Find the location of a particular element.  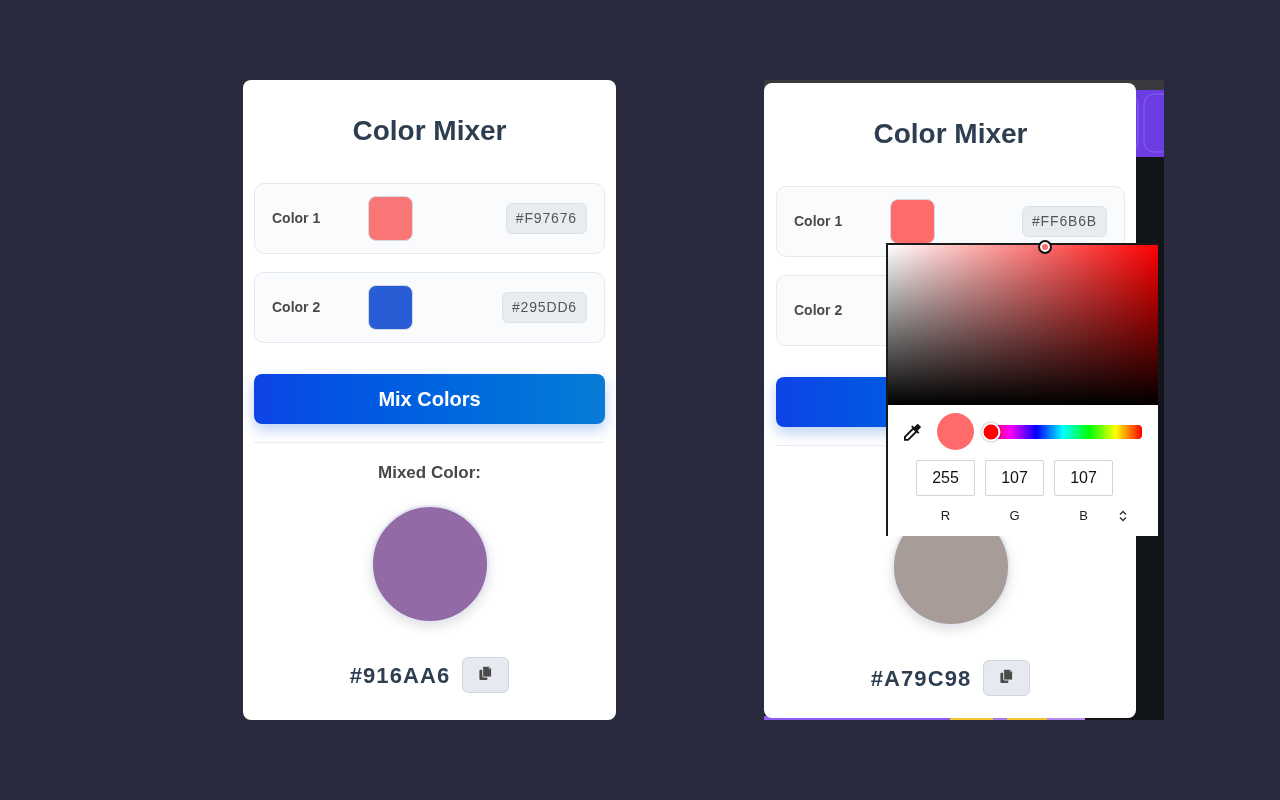

up-down-chevron-icon is located at coordinates (1123, 516).